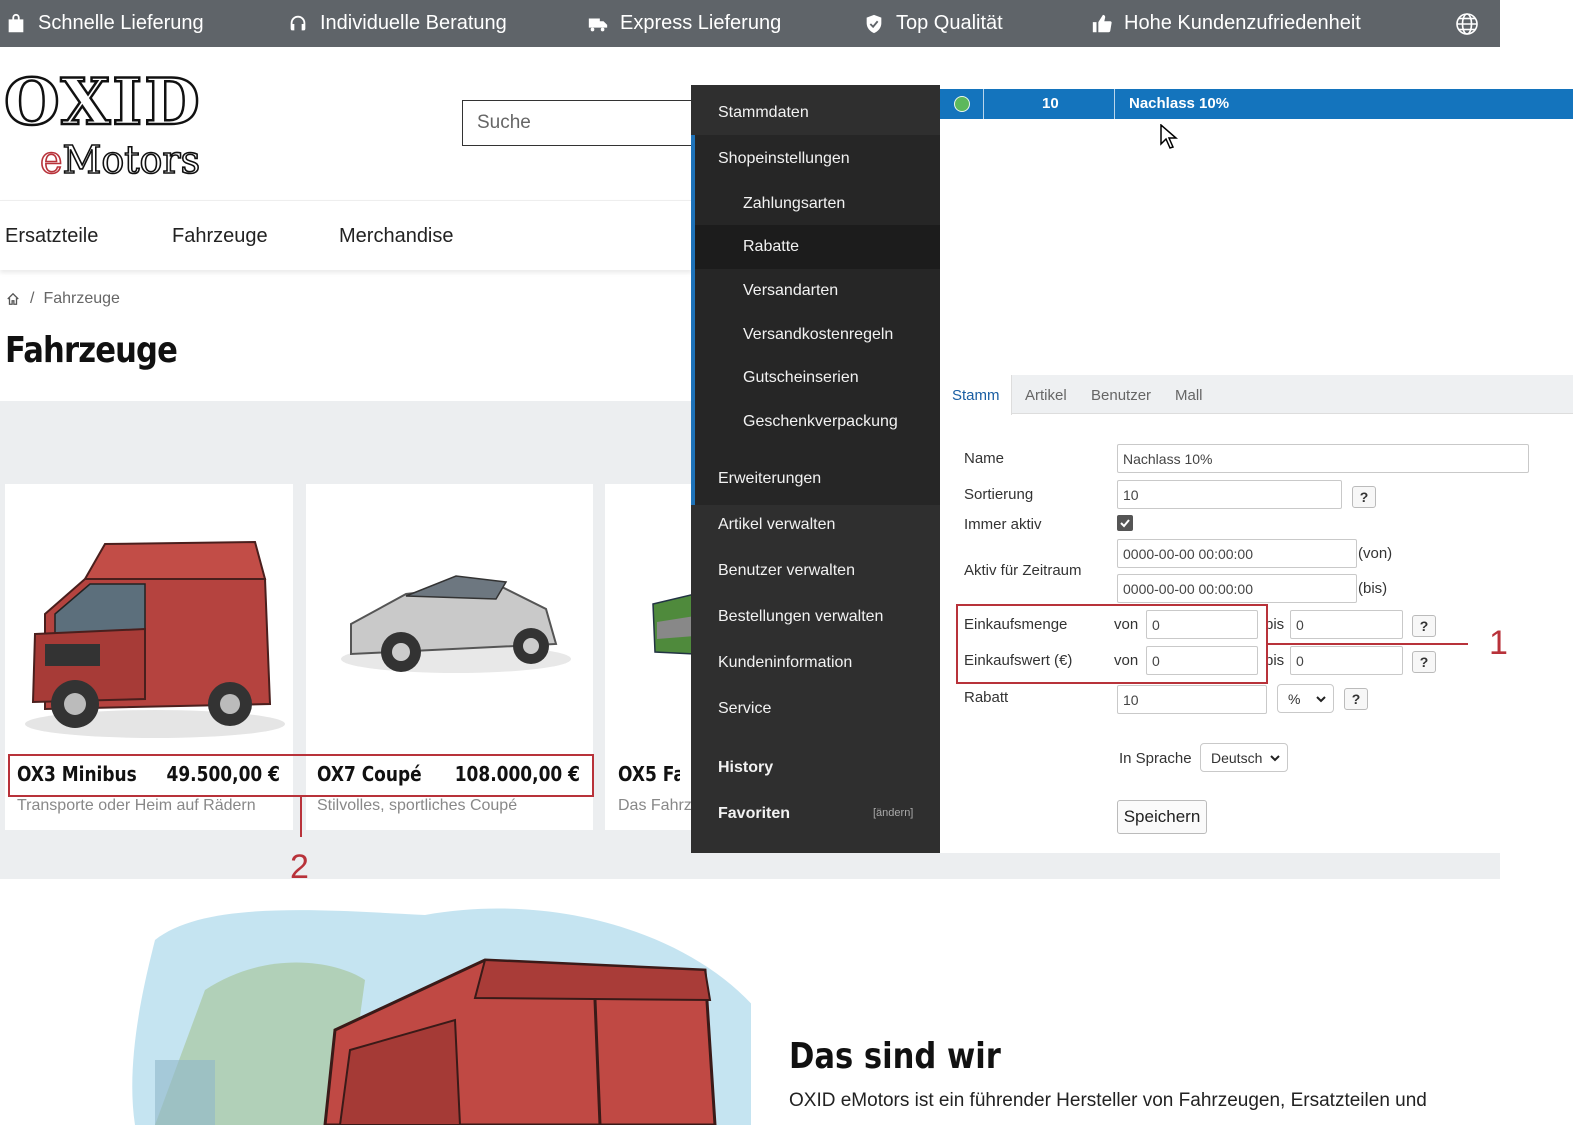 The image size is (1573, 1125). What do you see at coordinates (1364, 497) in the screenshot?
I see `sort-help-button: ?` at bounding box center [1364, 497].